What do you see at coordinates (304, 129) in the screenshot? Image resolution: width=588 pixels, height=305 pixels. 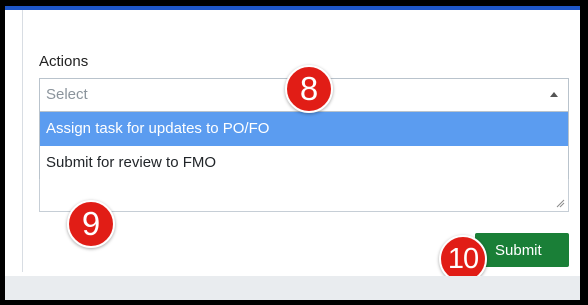 I see `option-assign-task: Assign task for updates to PO/FO` at bounding box center [304, 129].